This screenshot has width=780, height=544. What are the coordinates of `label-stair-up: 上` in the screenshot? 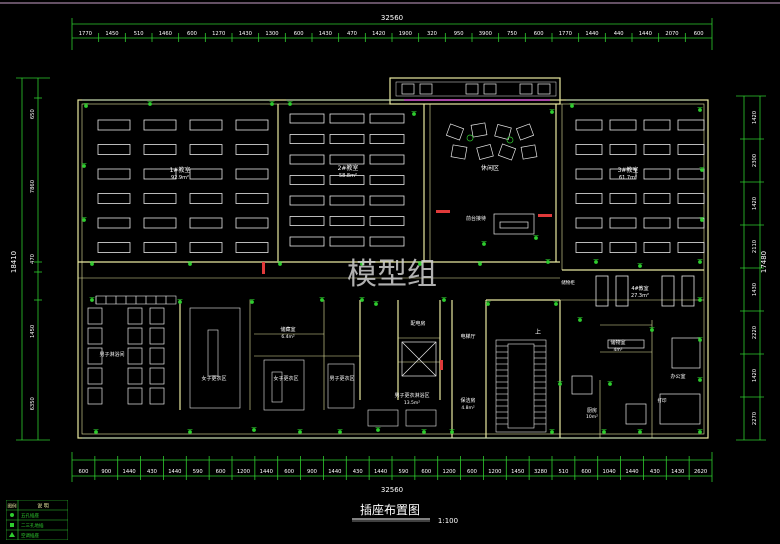 It's located at (538, 332).